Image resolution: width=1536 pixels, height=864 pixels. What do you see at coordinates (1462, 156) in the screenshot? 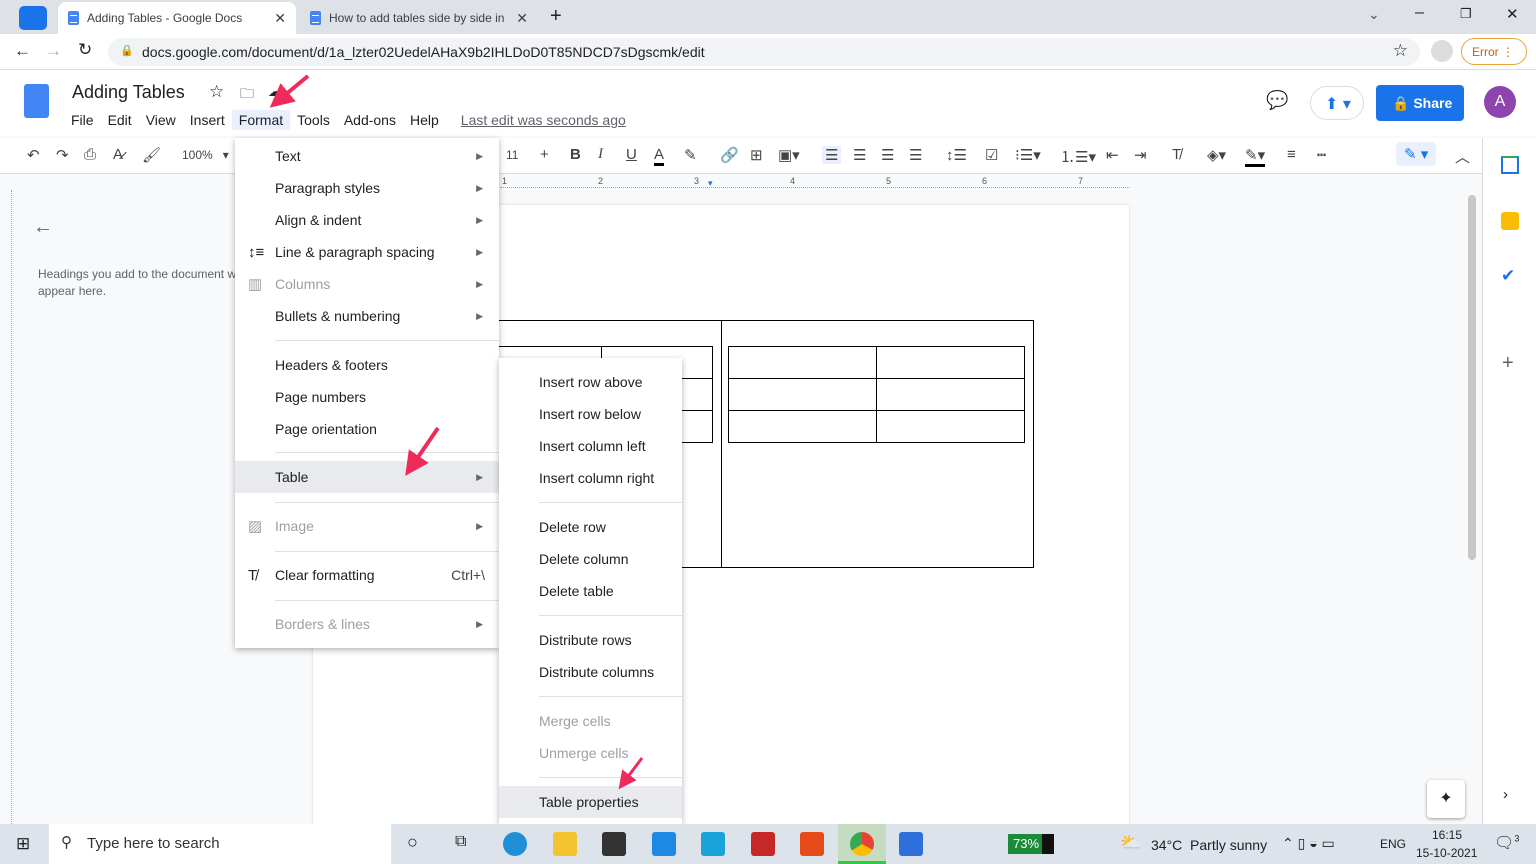
I see `collapse-menus-icon: ︿` at bounding box center [1462, 156].